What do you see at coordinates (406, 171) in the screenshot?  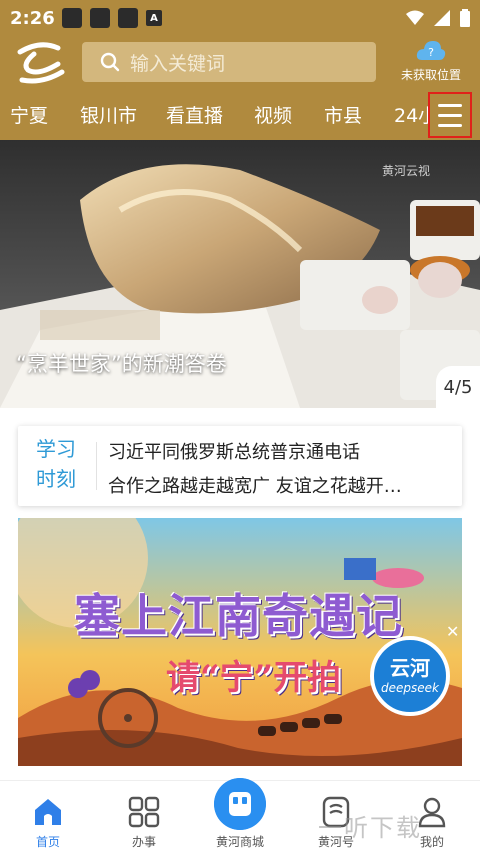 I see `banner-watermark: 黄河云视` at bounding box center [406, 171].